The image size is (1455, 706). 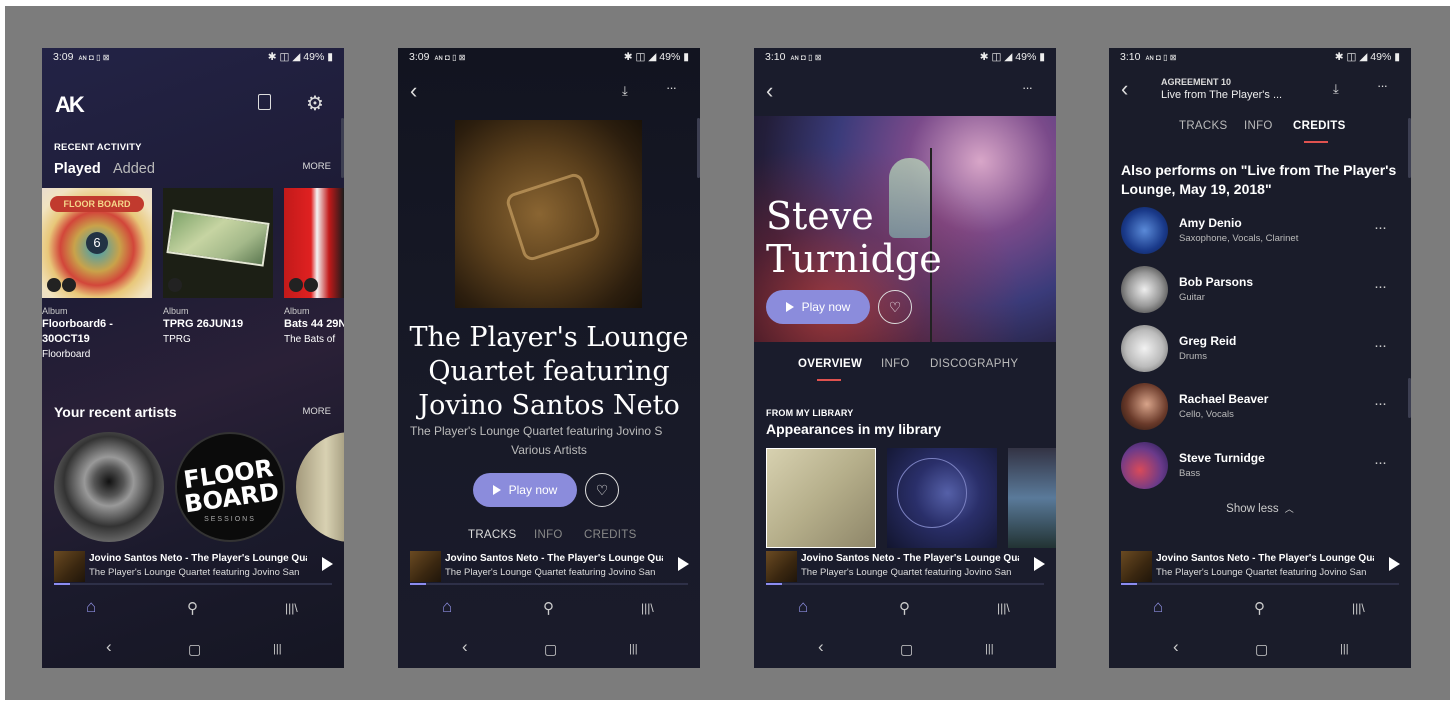 I want to click on settings-gear-icon: ⚙, so click(x=315, y=103).